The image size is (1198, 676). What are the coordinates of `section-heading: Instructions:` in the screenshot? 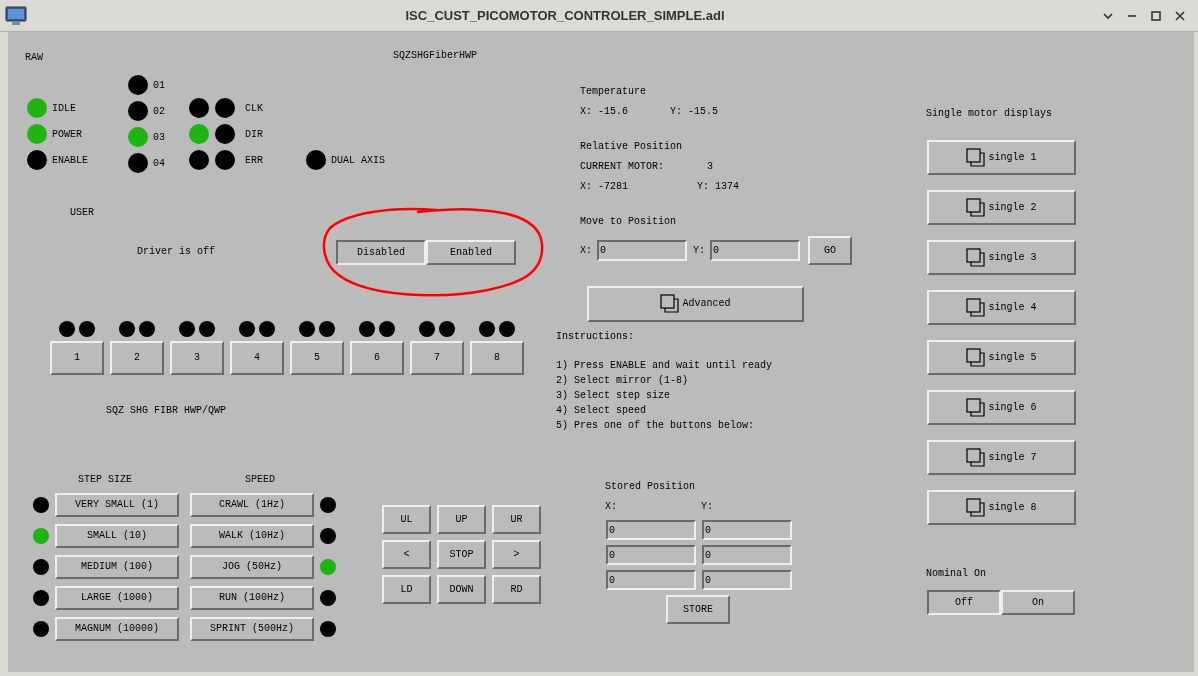 It's located at (595, 337).